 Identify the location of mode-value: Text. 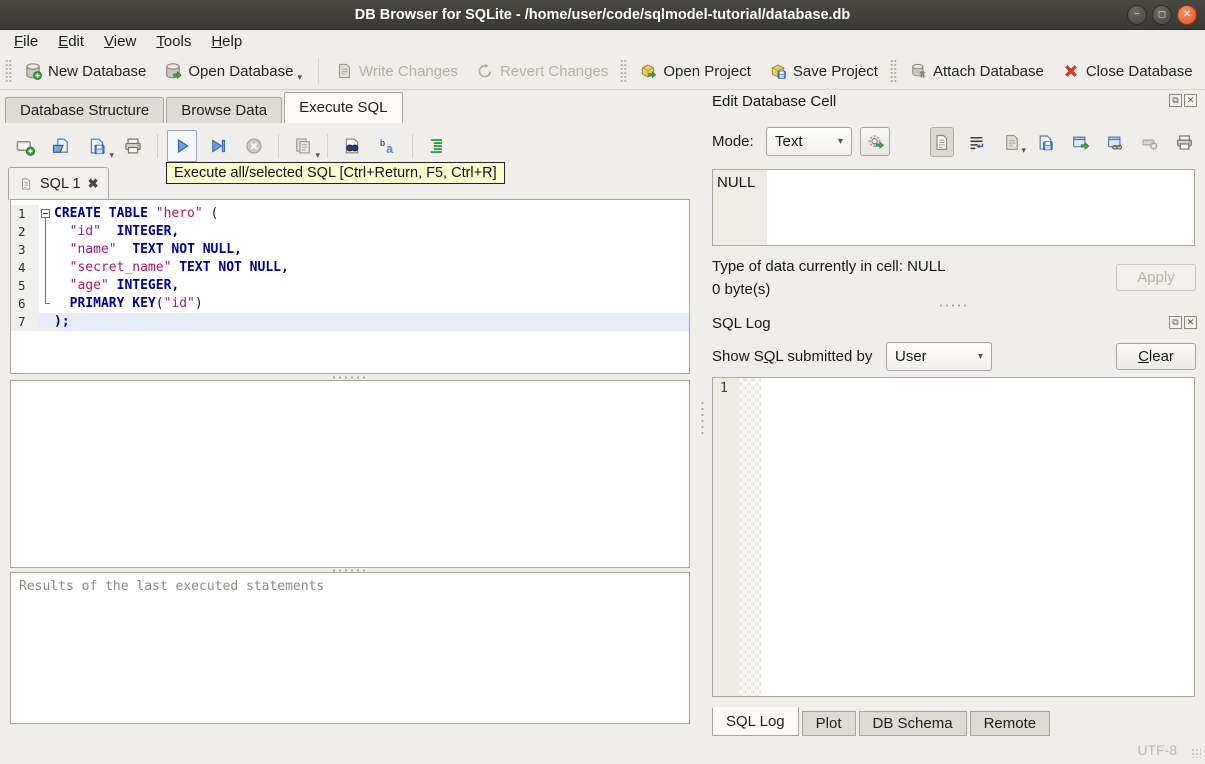
(789, 141).